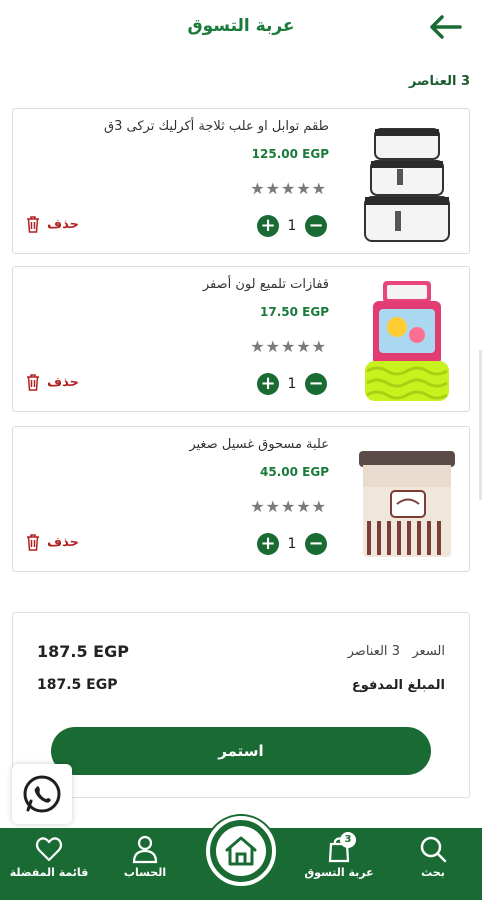 The height and width of the screenshot is (900, 482). Describe the element at coordinates (428, 651) in the screenshot. I see `price-label: السعر` at that location.